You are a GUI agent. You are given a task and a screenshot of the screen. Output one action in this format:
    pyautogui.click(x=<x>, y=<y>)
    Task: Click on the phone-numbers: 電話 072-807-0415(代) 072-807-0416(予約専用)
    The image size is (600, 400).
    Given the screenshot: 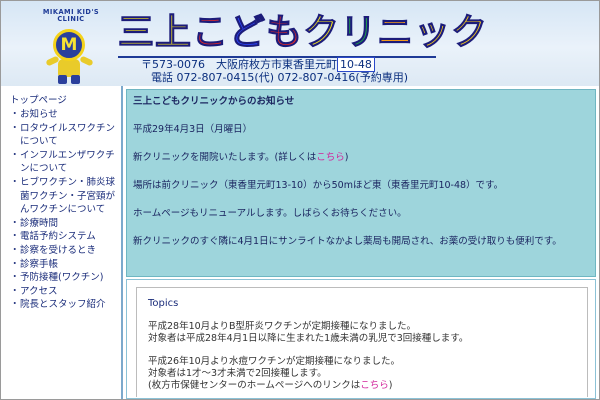 What is the action you would take?
    pyautogui.click(x=280, y=77)
    